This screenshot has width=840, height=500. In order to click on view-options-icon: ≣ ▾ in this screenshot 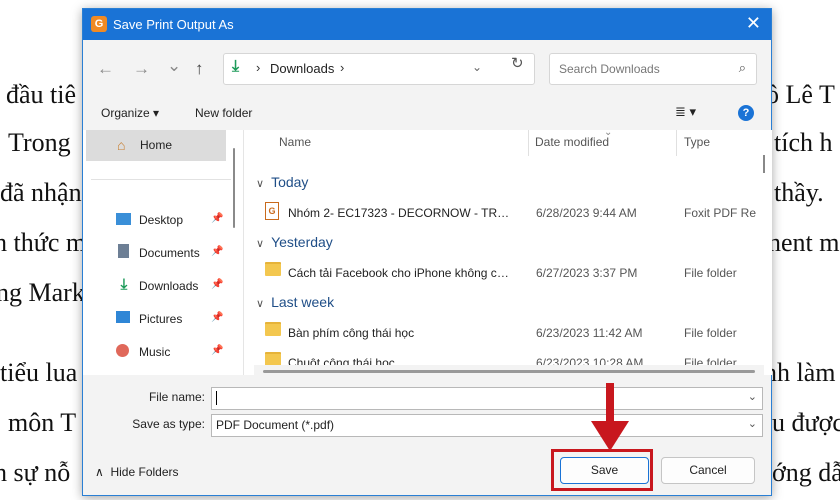, I will do `click(685, 112)`.